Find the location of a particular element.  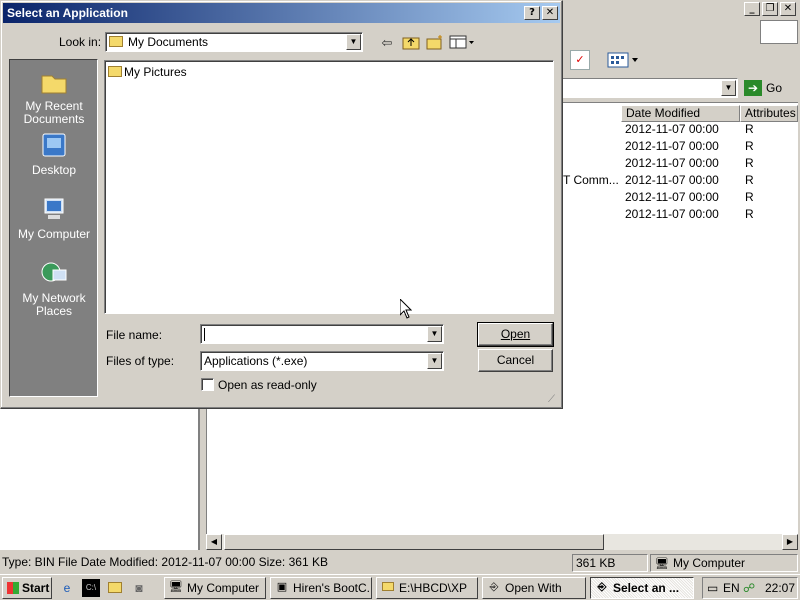

recent-documents-icon is located at coordinates (54, 82).